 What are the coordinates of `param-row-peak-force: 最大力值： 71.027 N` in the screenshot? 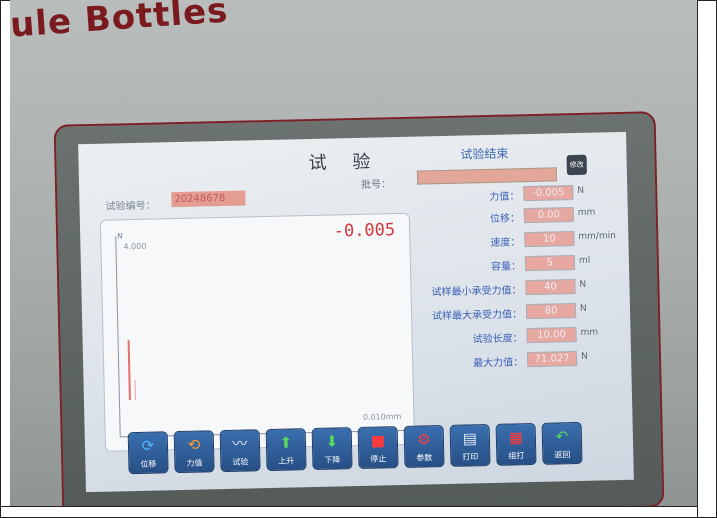 It's located at (523, 360).